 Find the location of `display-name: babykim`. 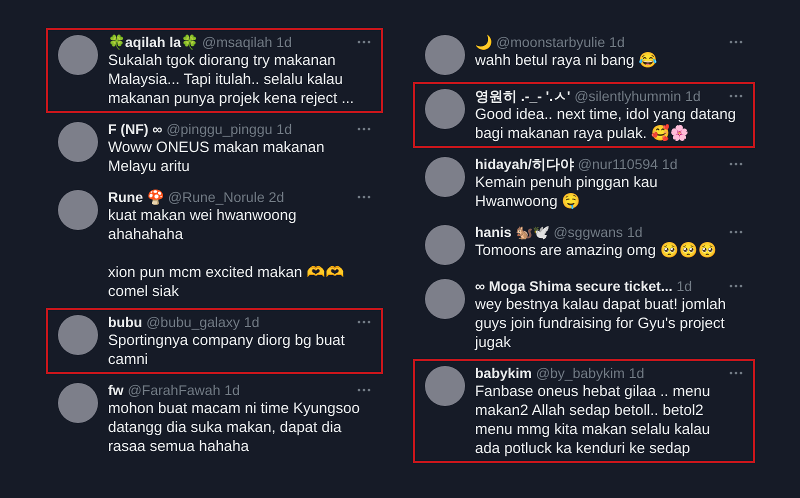

display-name: babykim is located at coordinates (503, 373).